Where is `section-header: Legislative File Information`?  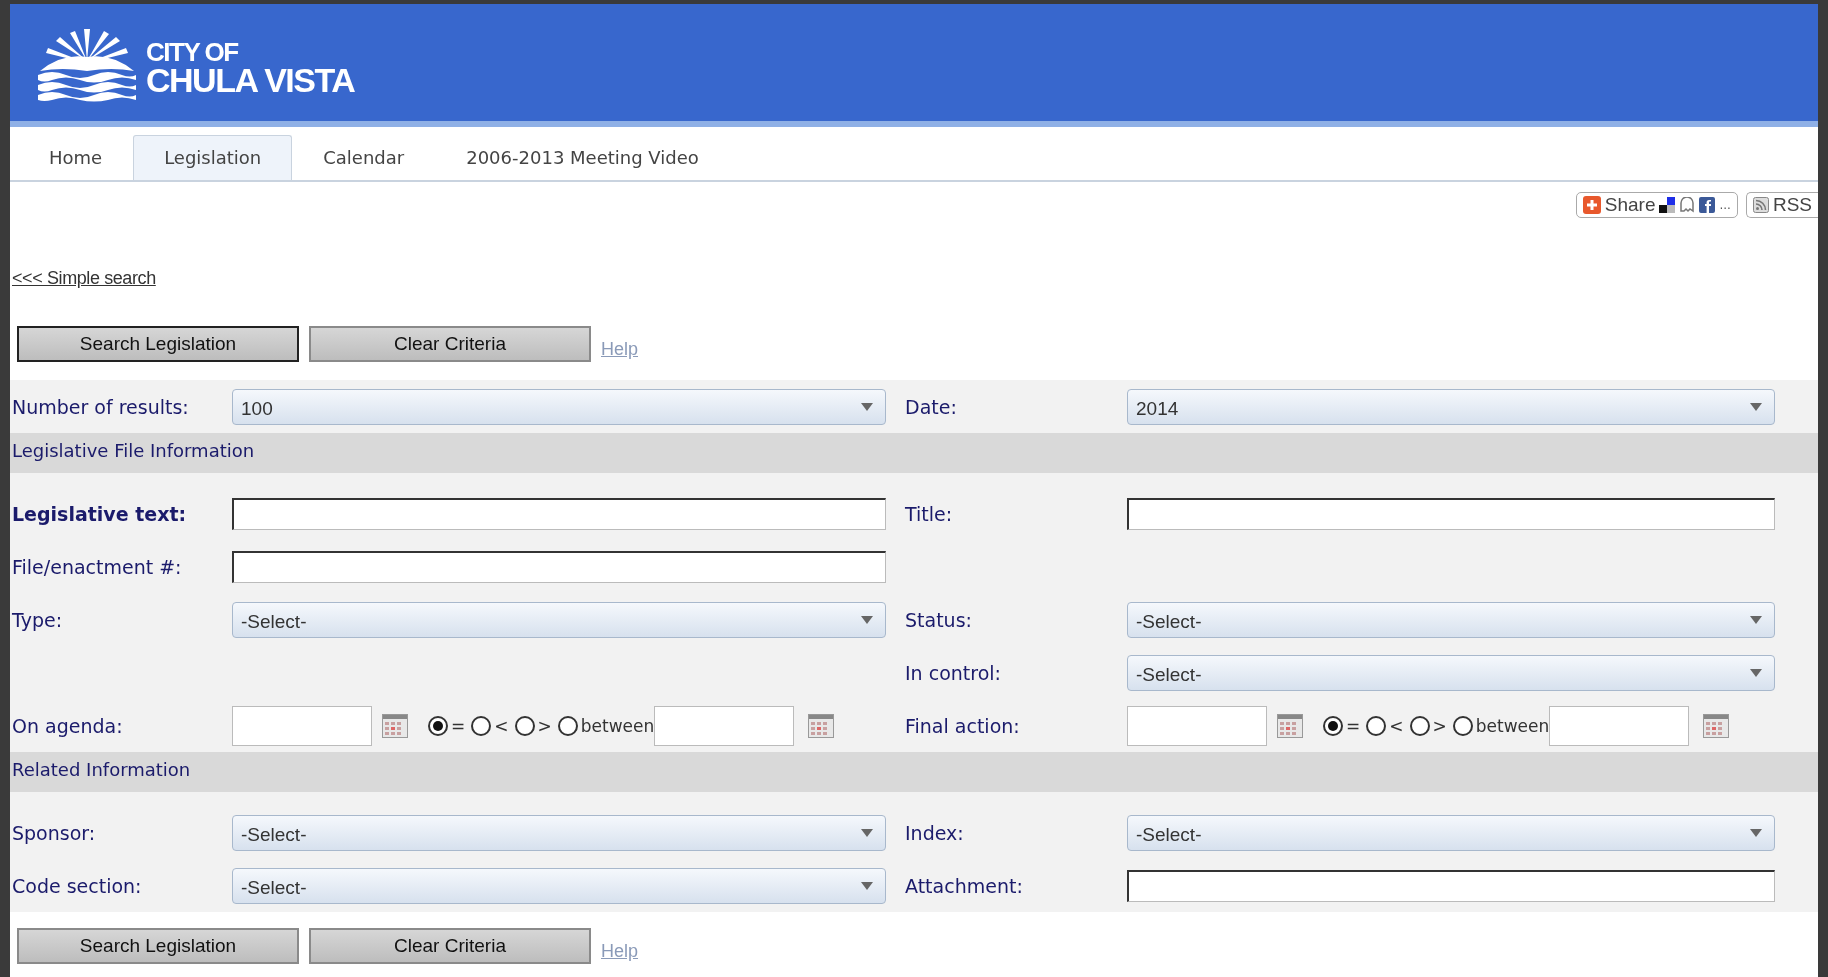 section-header: Legislative File Information is located at coordinates (914, 453).